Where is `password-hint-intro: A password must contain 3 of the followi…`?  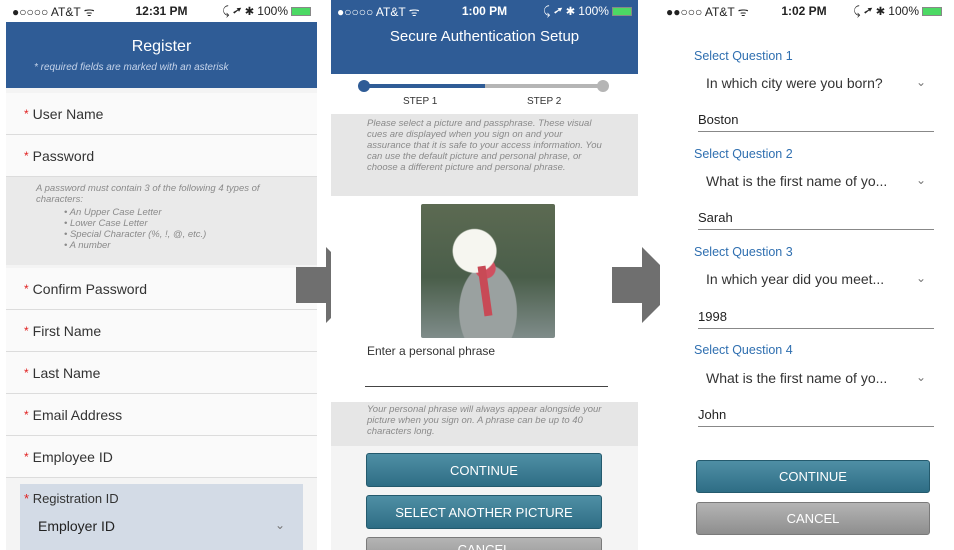 password-hint-intro: A password must contain 3 of the followi… is located at coordinates (148, 194).